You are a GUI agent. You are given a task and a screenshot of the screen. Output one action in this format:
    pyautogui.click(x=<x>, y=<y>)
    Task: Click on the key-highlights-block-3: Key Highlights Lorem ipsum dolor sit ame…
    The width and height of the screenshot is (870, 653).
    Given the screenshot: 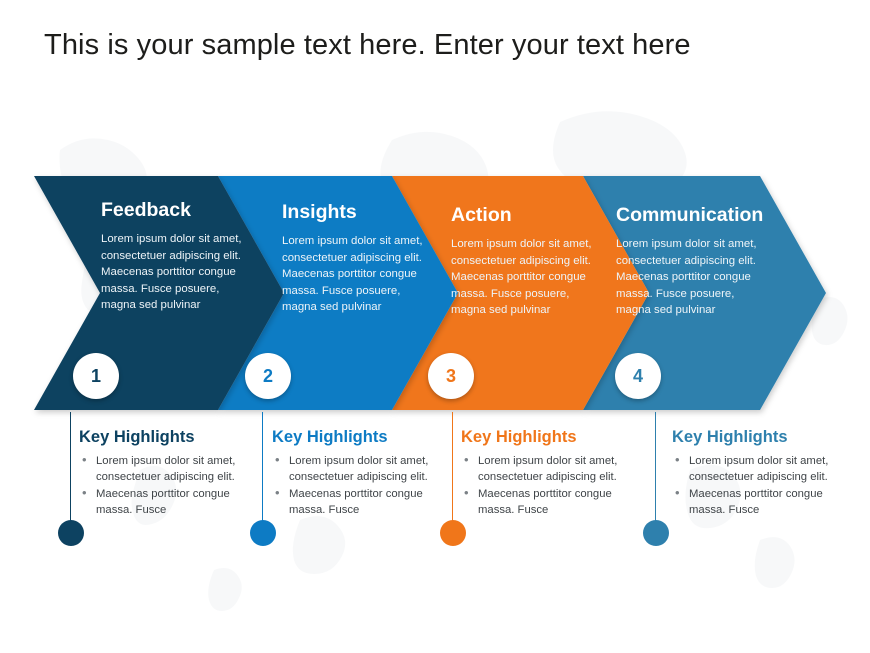 What is the action you would take?
    pyautogui.click(x=552, y=472)
    